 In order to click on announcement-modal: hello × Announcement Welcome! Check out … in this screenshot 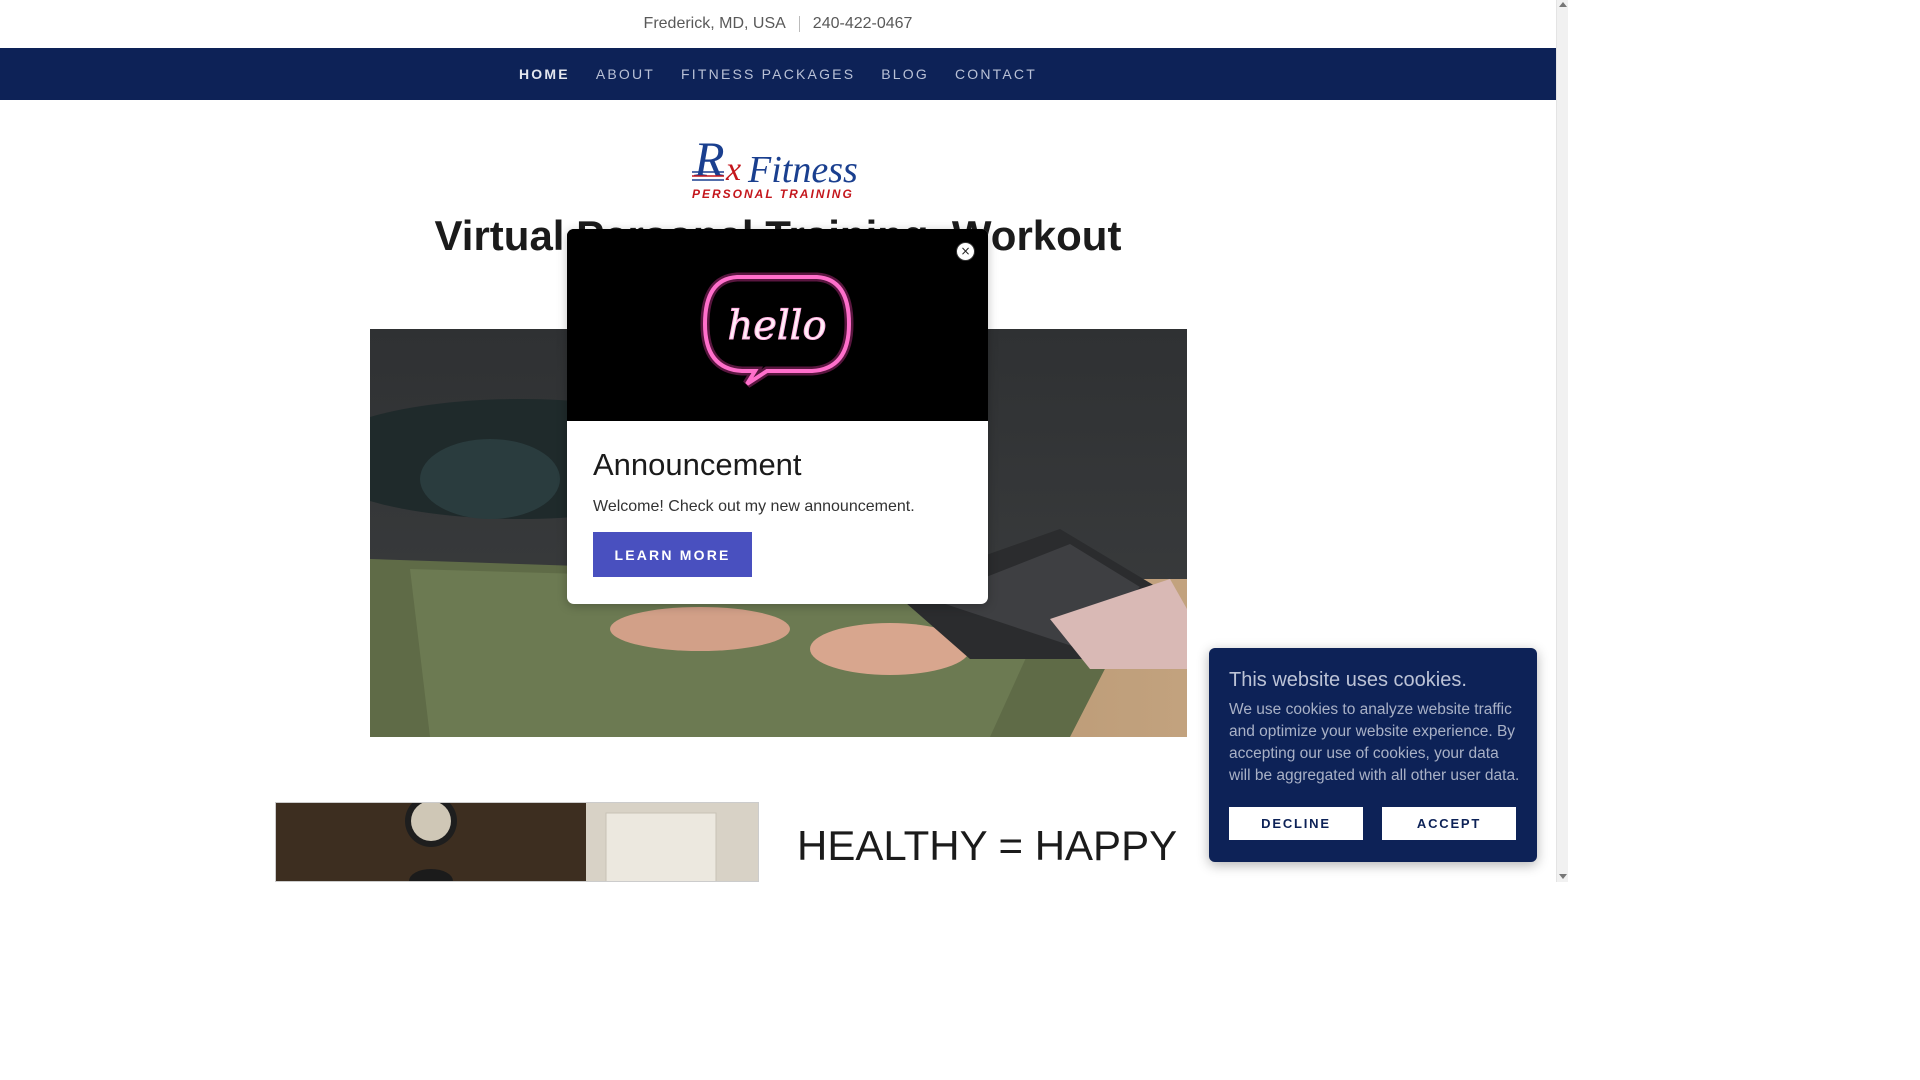, I will do `click(777, 416)`.